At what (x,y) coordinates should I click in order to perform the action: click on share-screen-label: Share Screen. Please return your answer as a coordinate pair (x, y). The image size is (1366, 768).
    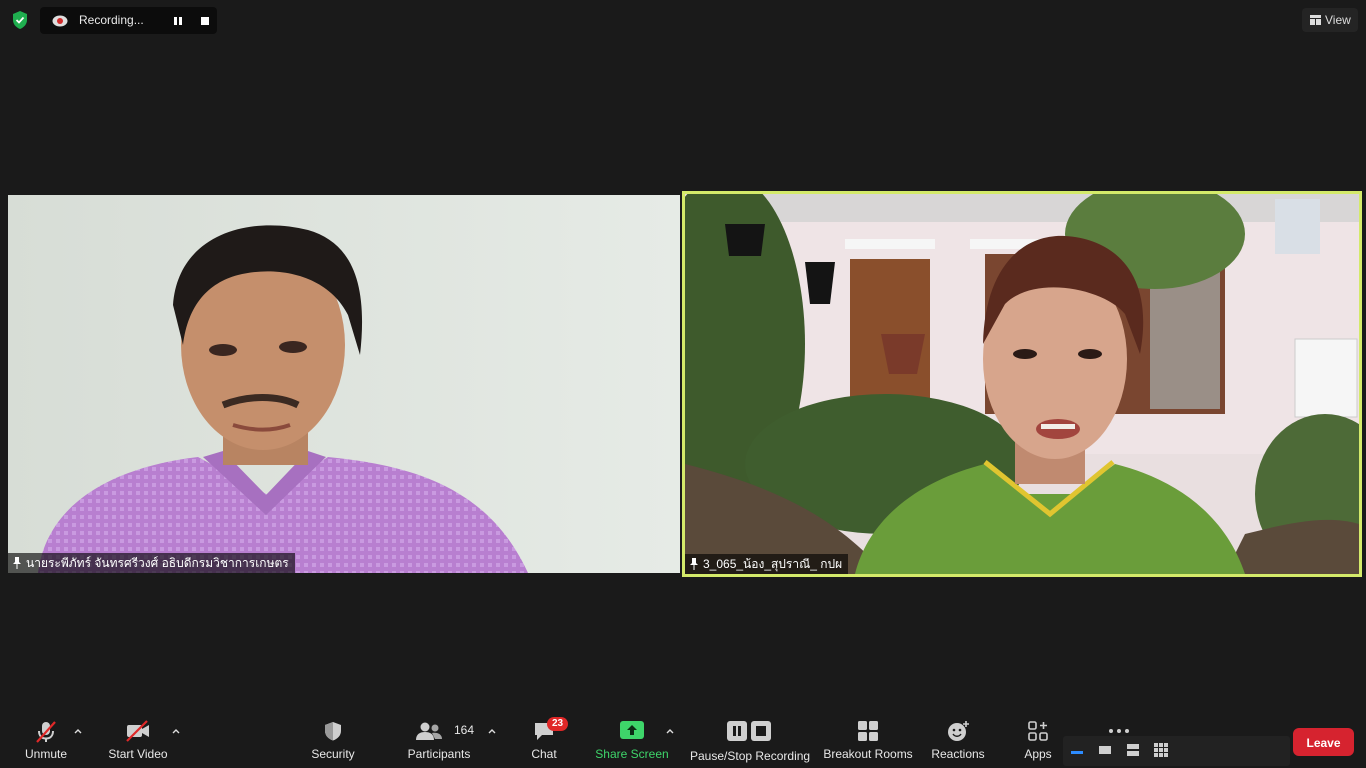
    Looking at the image, I should click on (632, 754).